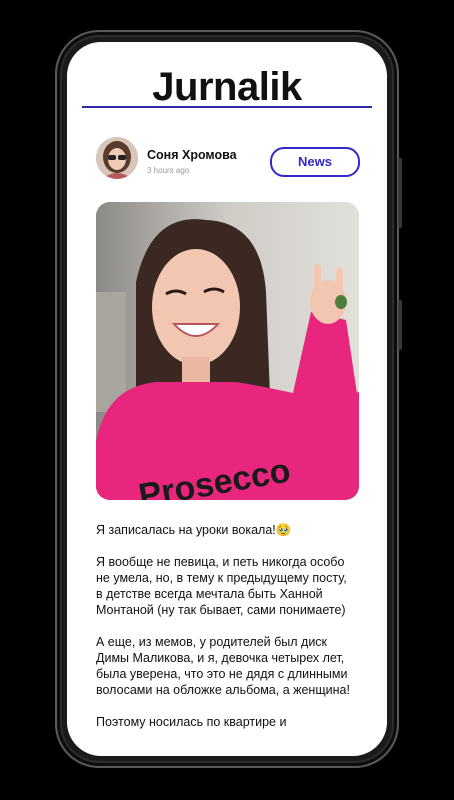 This screenshot has width=454, height=800. I want to click on post-timestamp: 3 hours ago, so click(168, 170).